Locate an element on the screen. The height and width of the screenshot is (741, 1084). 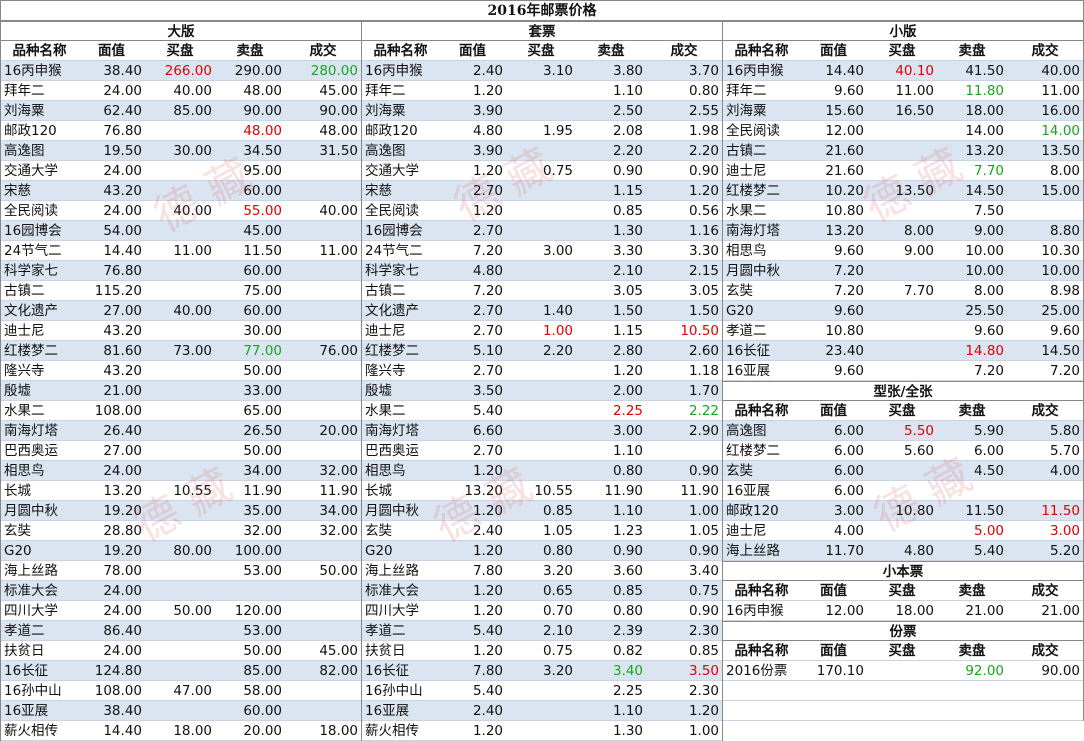
price-cell: 2.30 is located at coordinates (703, 691).